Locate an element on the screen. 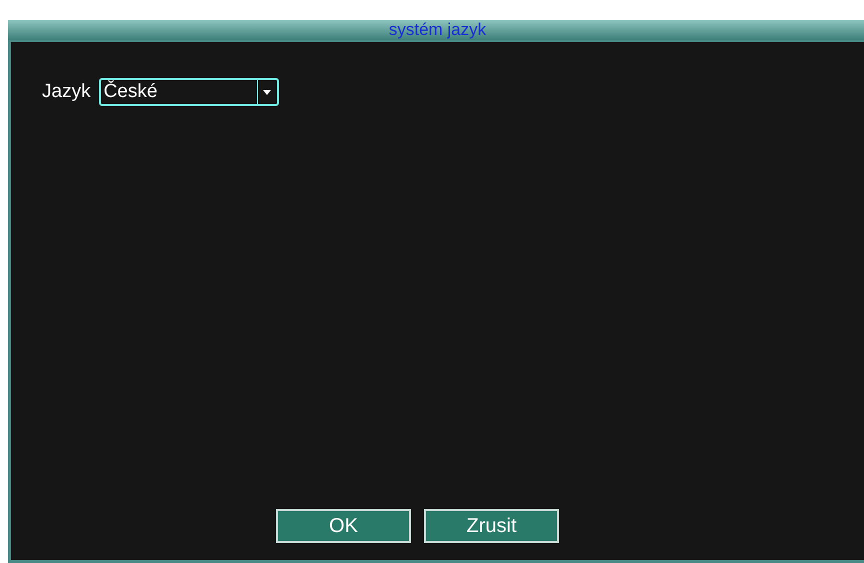 This screenshot has height=563, width=864. dialog-button: Zrusit is located at coordinates (491, 526).